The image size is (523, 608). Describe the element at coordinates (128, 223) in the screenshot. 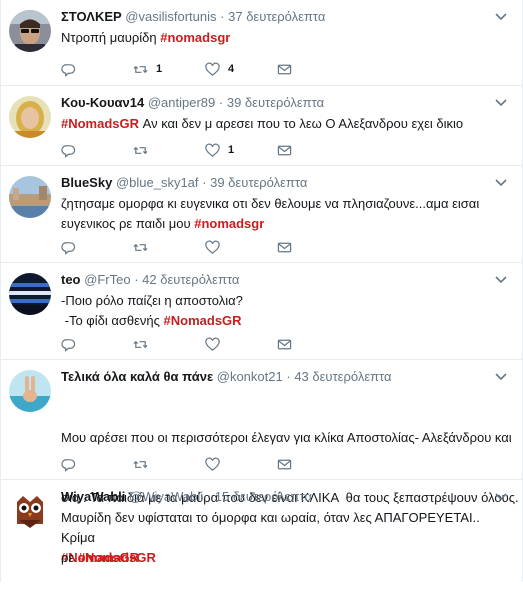

I see `text-plain: ευγενικος ρε παιδι μου` at that location.